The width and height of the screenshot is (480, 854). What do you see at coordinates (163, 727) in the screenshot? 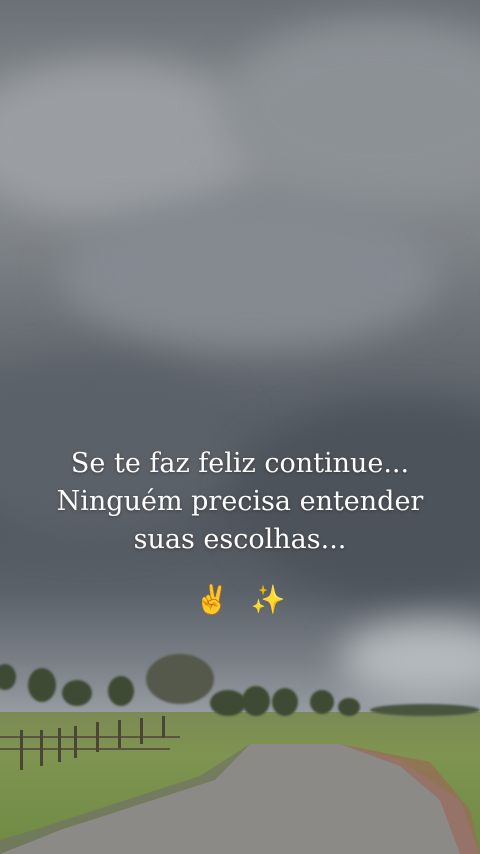
I see `fence-post` at bounding box center [163, 727].